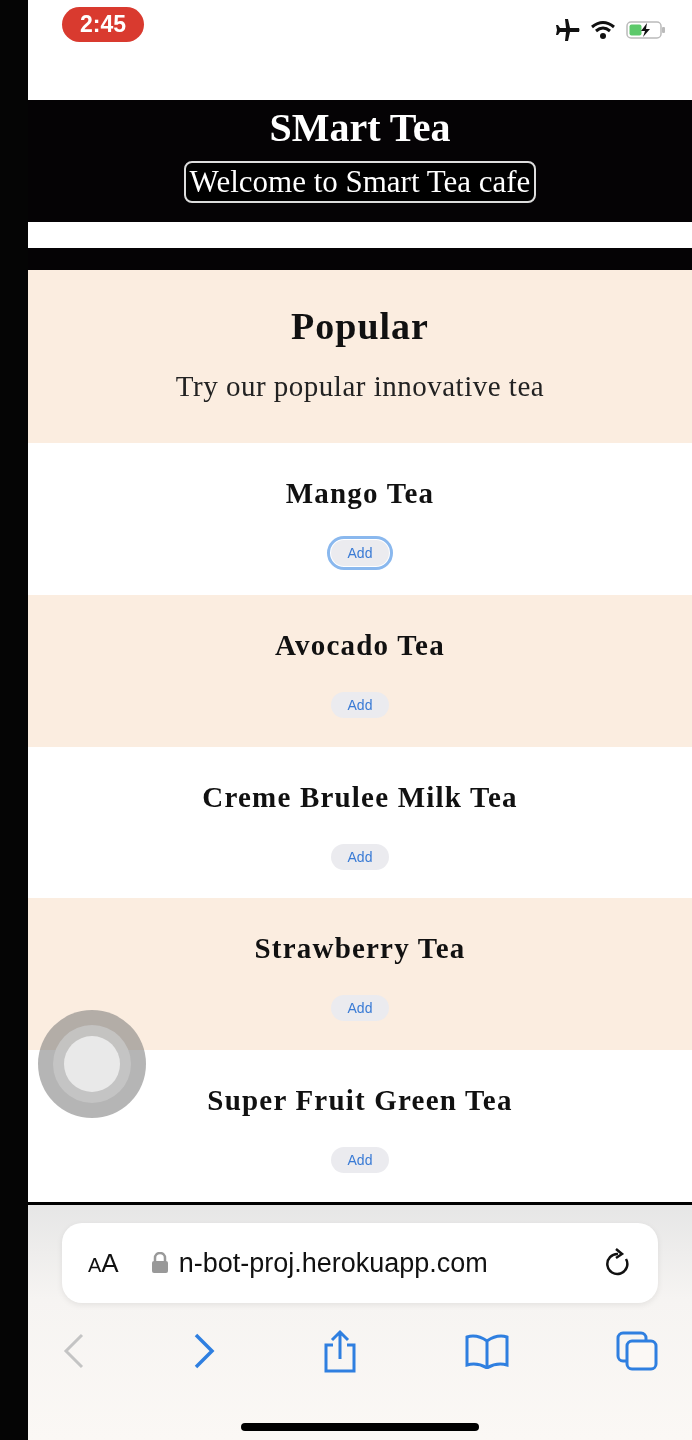 The image size is (692, 1440). I want to click on text-size-button: AA, so click(103, 1263).